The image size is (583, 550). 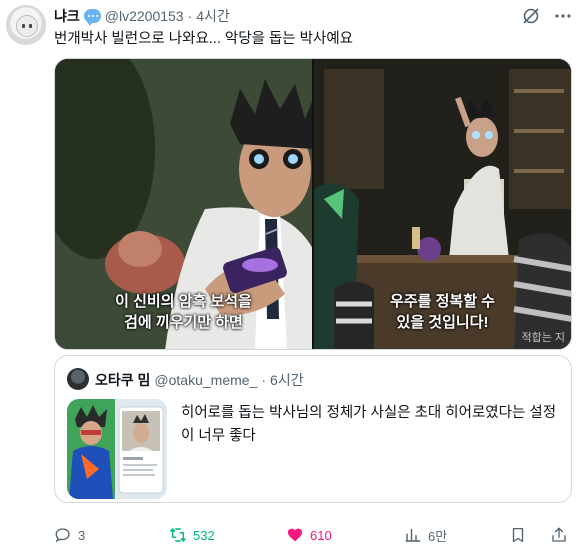 I want to click on quote-header: 오타쿠 밈 @otaku_meme_ · 6시간, so click(x=199, y=380).